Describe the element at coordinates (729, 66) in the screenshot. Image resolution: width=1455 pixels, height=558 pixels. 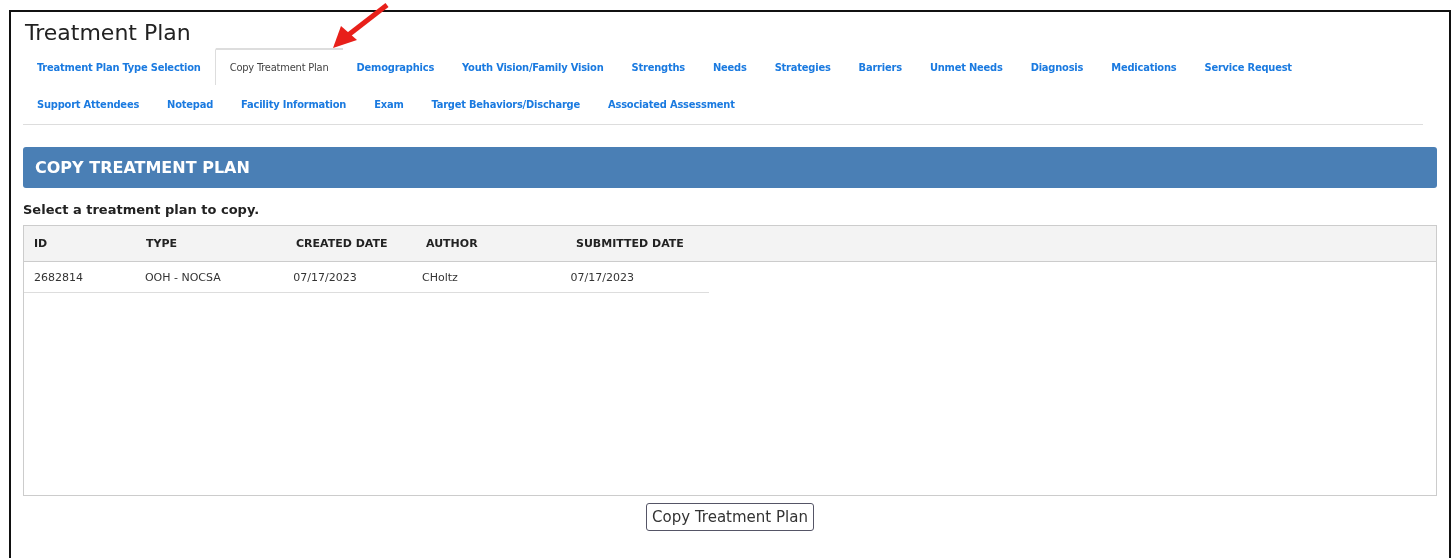
I see `tab: Needs` at that location.